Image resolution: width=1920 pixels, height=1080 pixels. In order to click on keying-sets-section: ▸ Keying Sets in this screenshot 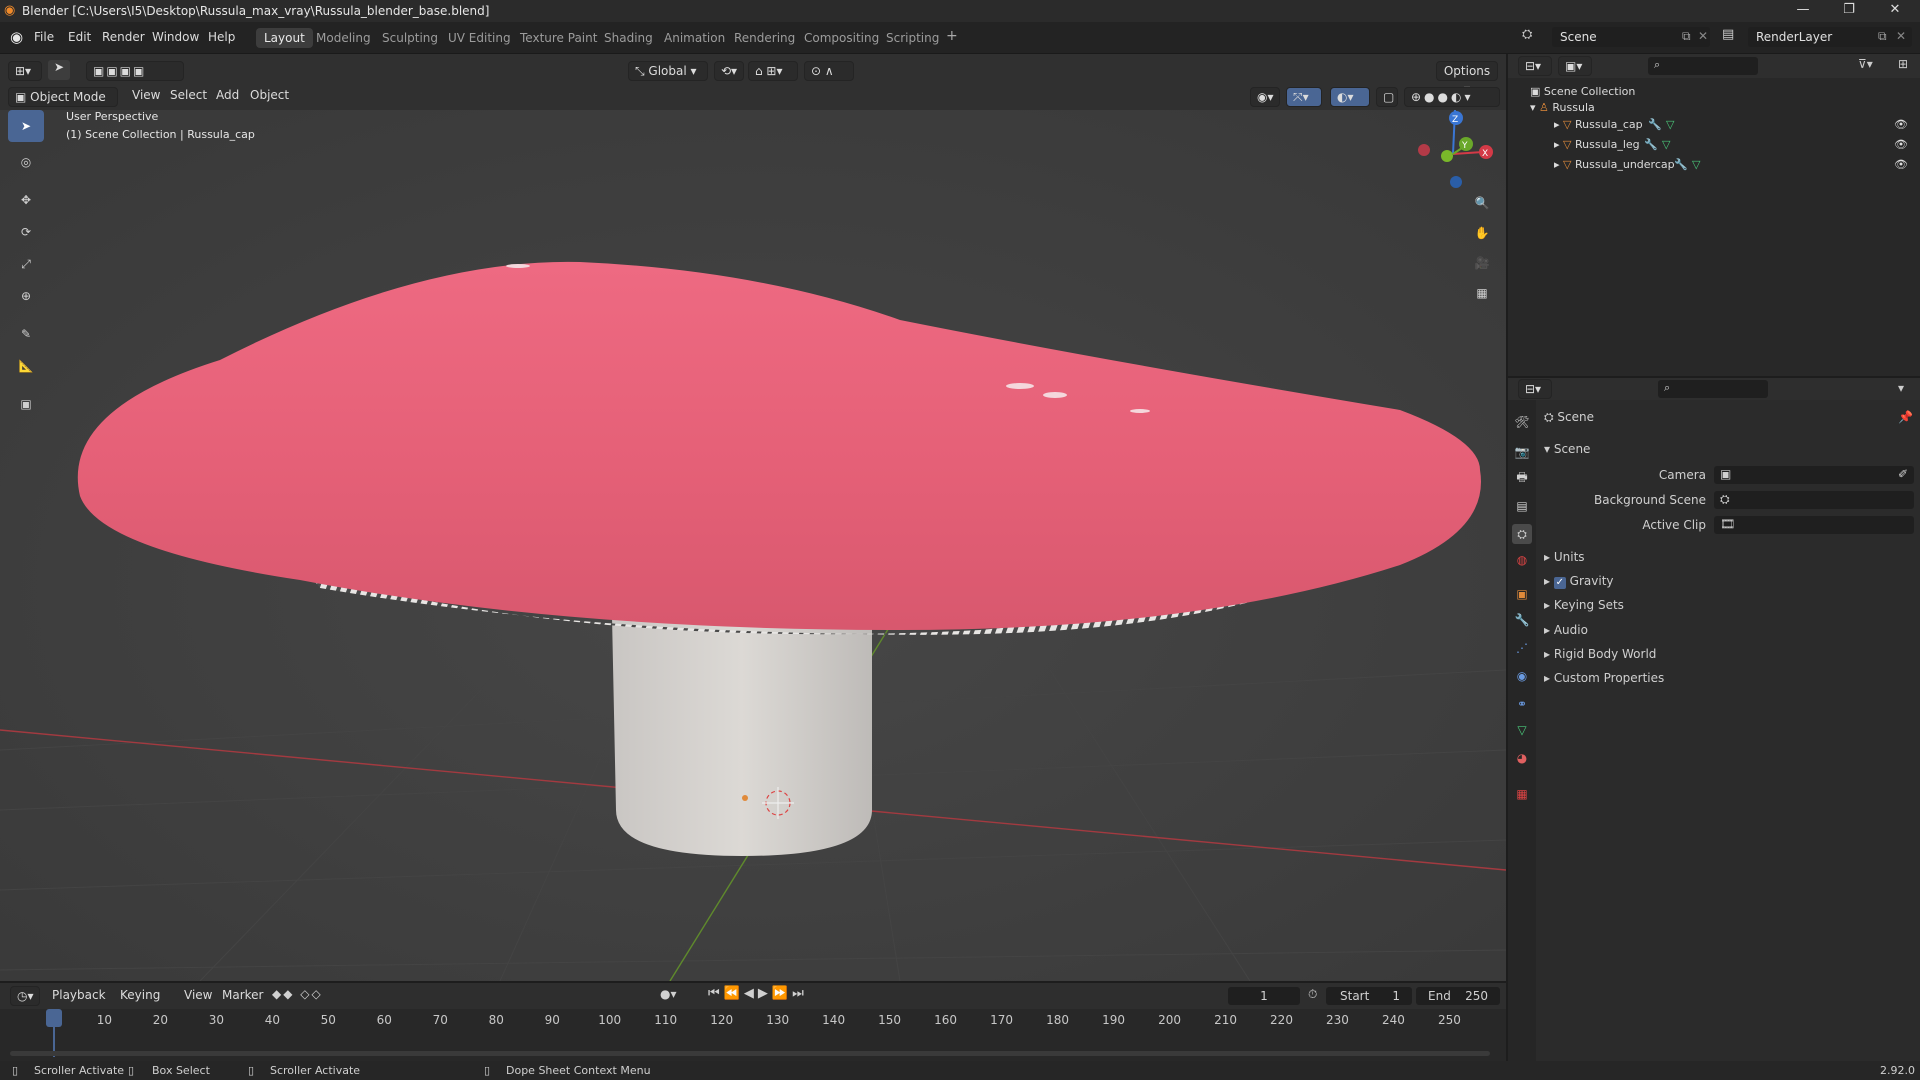, I will do `click(1584, 605)`.